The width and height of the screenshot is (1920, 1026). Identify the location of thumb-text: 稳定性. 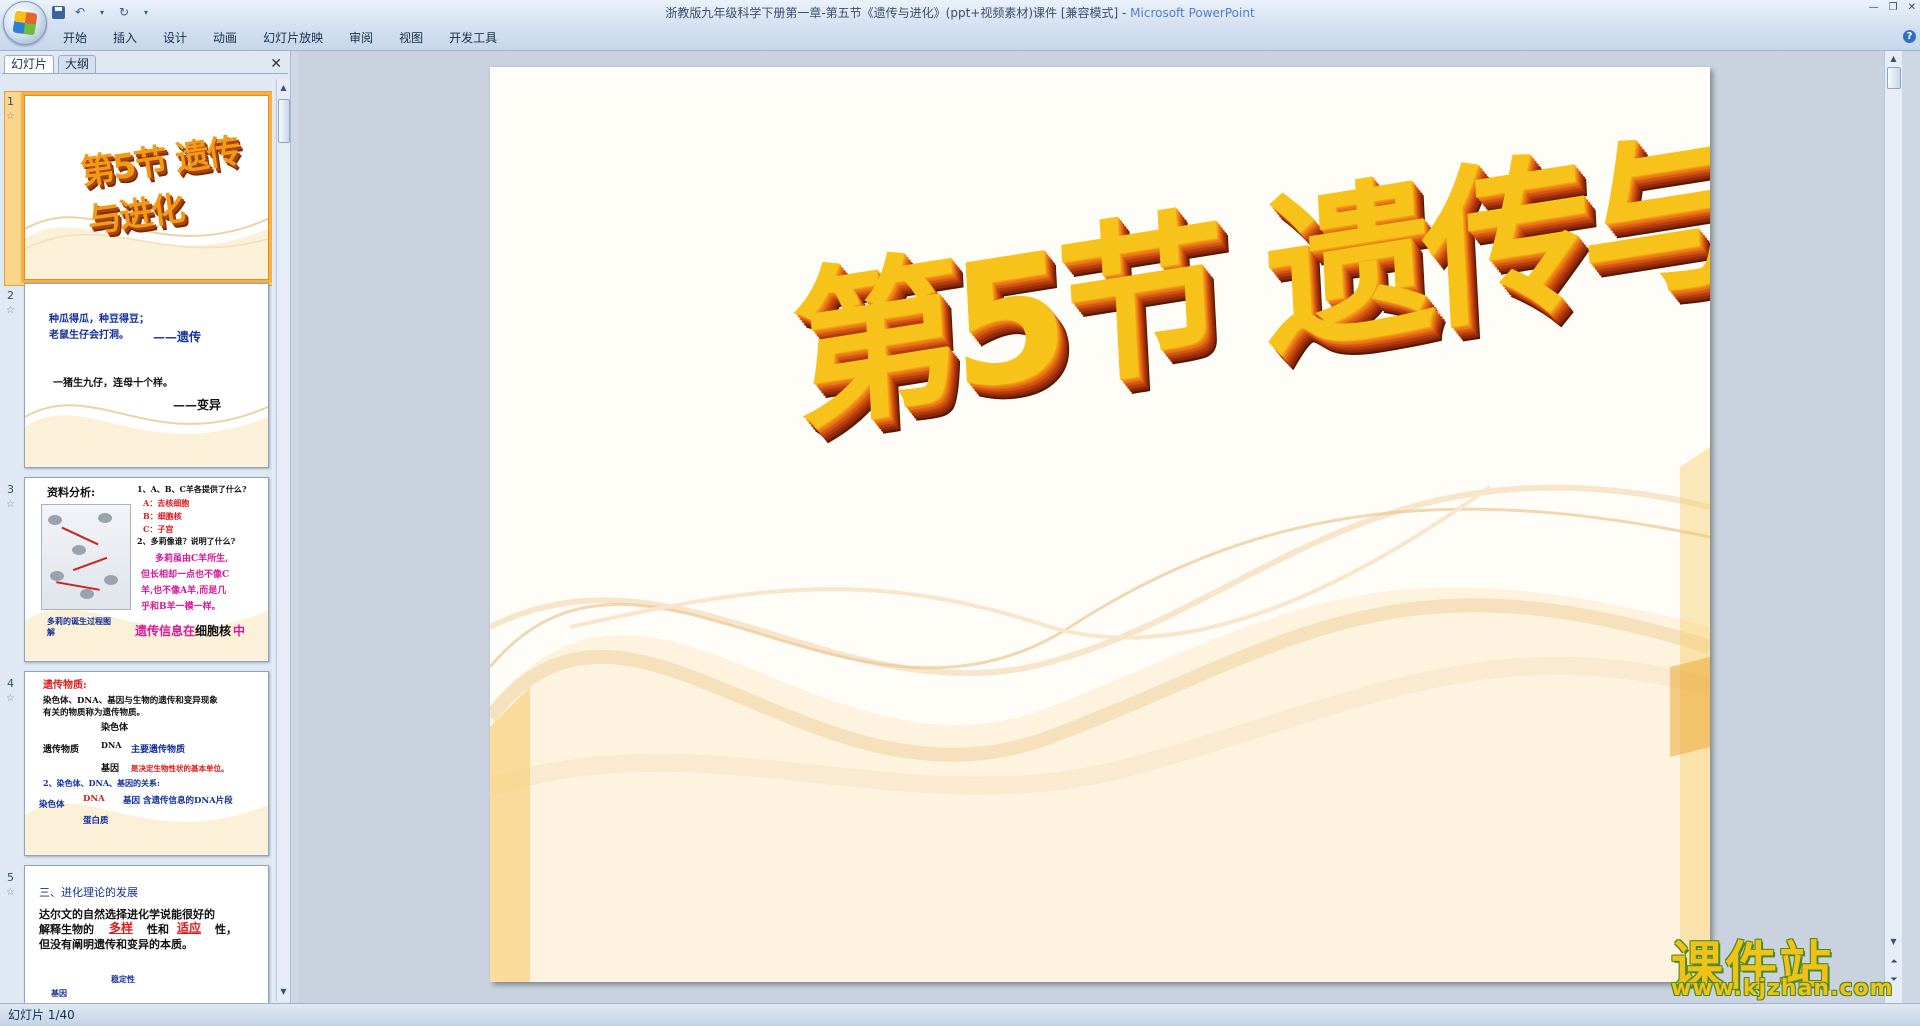
(123, 979).